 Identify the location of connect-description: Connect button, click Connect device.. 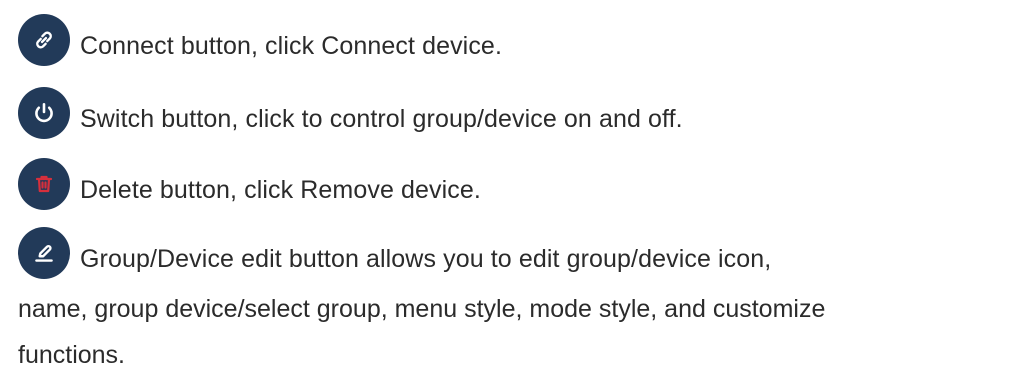
(291, 46).